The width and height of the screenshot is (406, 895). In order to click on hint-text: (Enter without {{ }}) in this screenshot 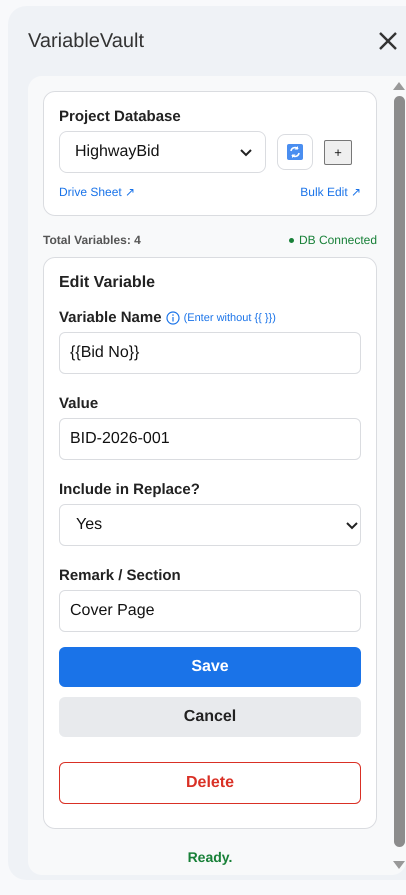, I will do `click(230, 318)`.